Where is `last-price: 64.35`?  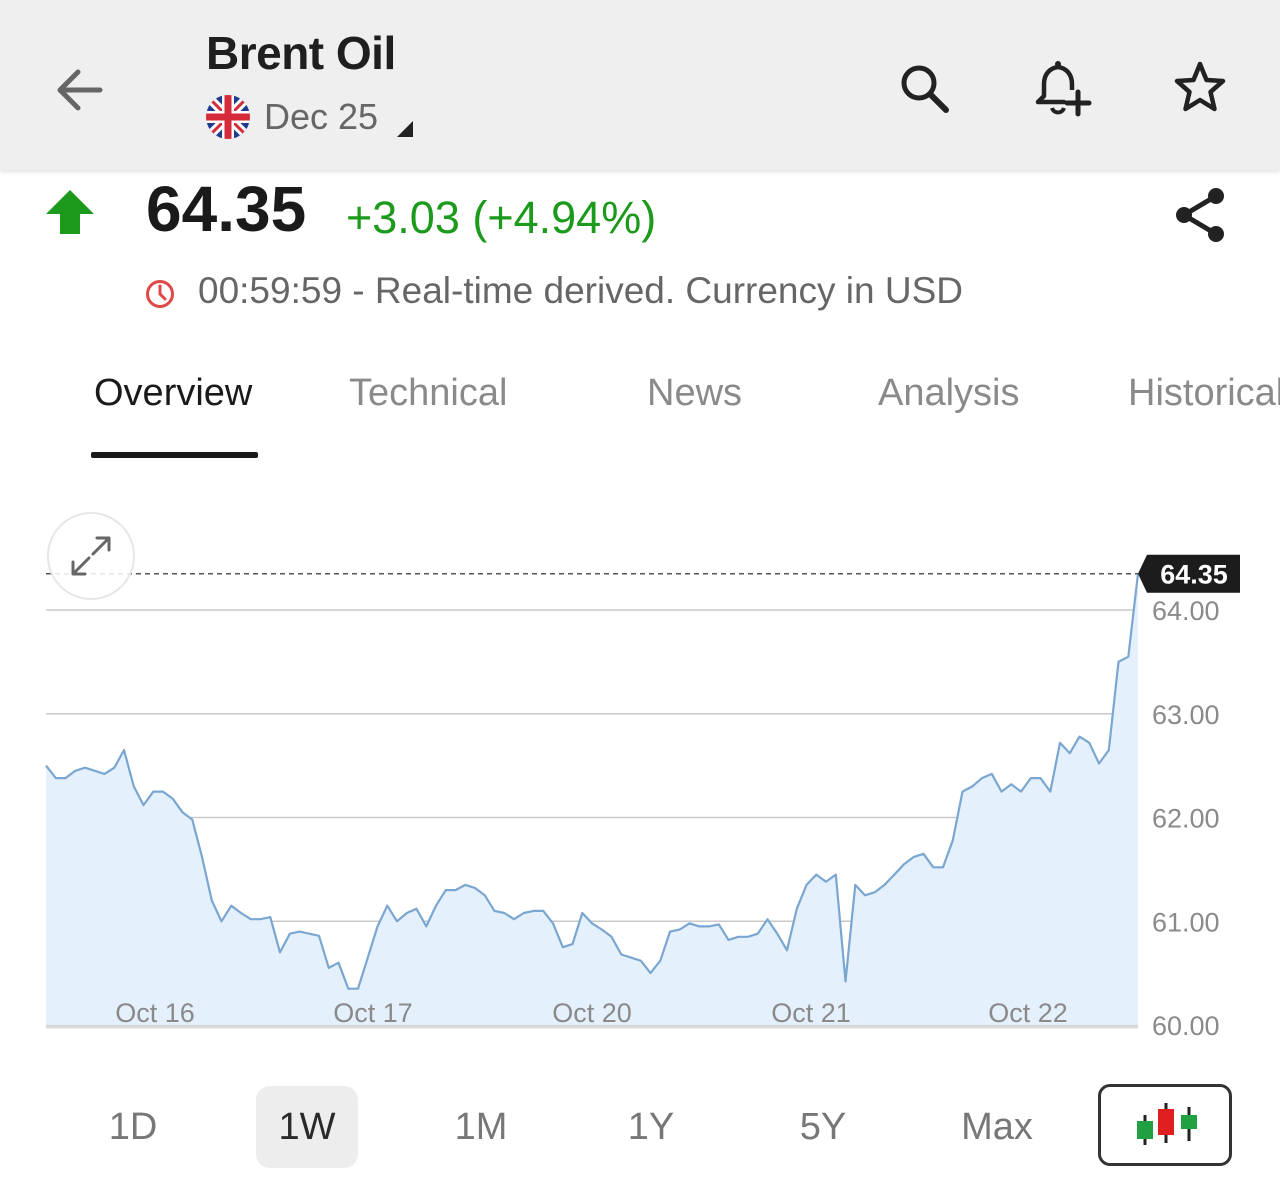 last-price: 64.35 is located at coordinates (226, 209).